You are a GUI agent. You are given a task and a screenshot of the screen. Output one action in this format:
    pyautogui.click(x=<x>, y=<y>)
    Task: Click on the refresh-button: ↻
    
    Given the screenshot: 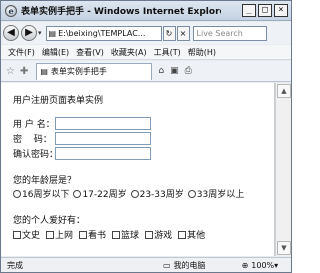 What is the action you would take?
    pyautogui.click(x=169, y=33)
    